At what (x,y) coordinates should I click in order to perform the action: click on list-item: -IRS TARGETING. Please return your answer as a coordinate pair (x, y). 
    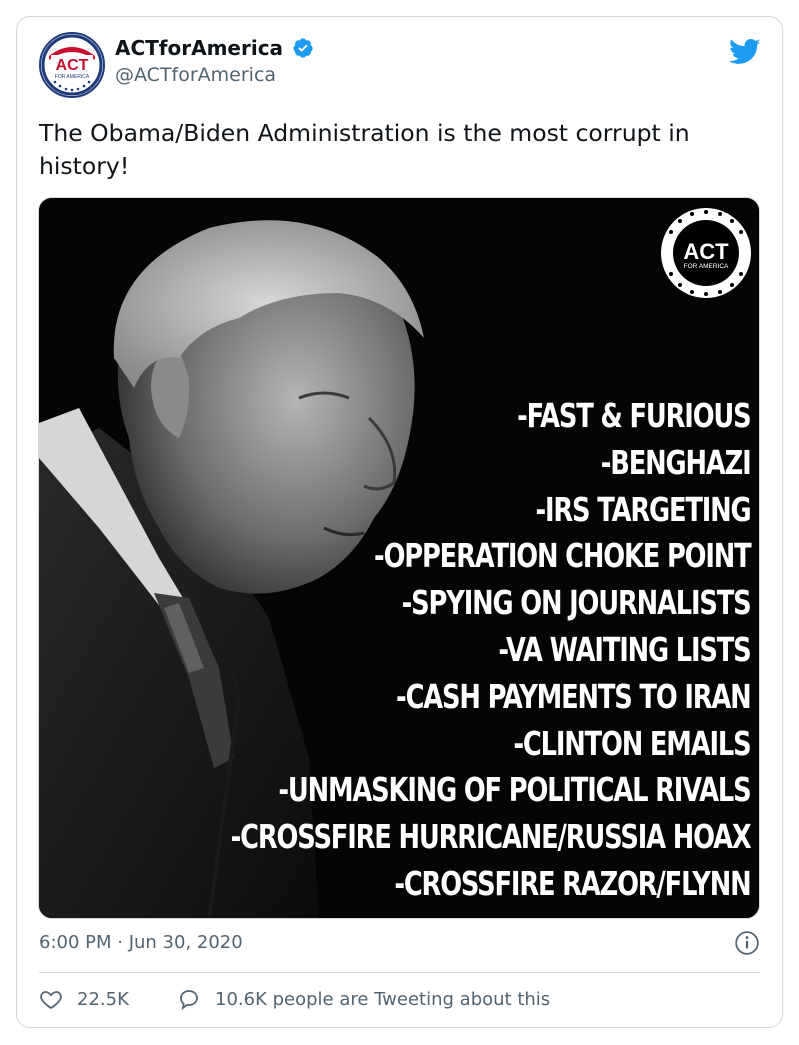
    Looking at the image, I should click on (643, 509).